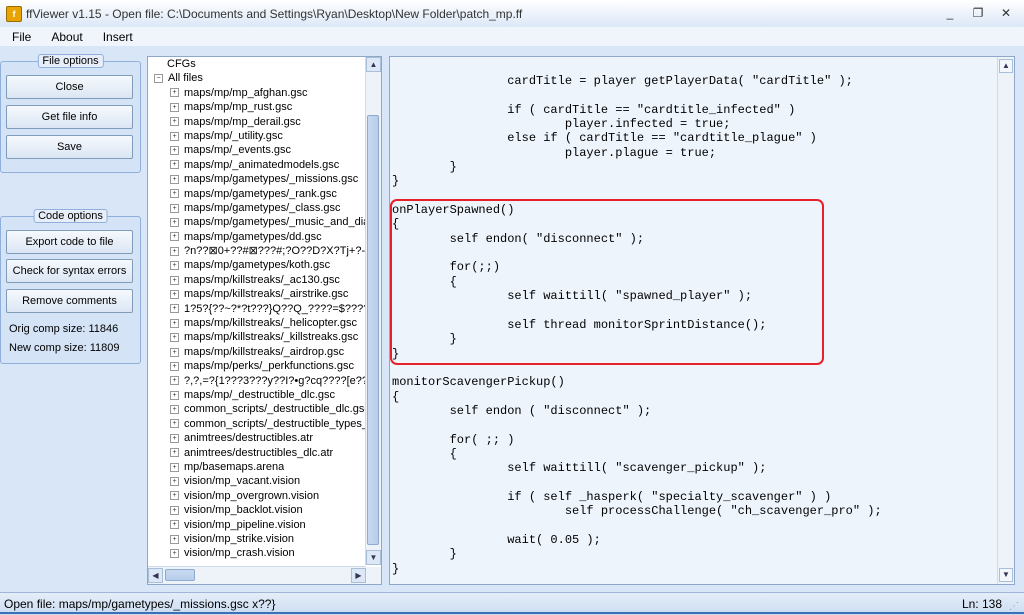 The width and height of the screenshot is (1024, 615). What do you see at coordinates (257, 366) in the screenshot?
I see `tree-node-file: + maps/mp/perks/_perkfunctions.gsc` at bounding box center [257, 366].